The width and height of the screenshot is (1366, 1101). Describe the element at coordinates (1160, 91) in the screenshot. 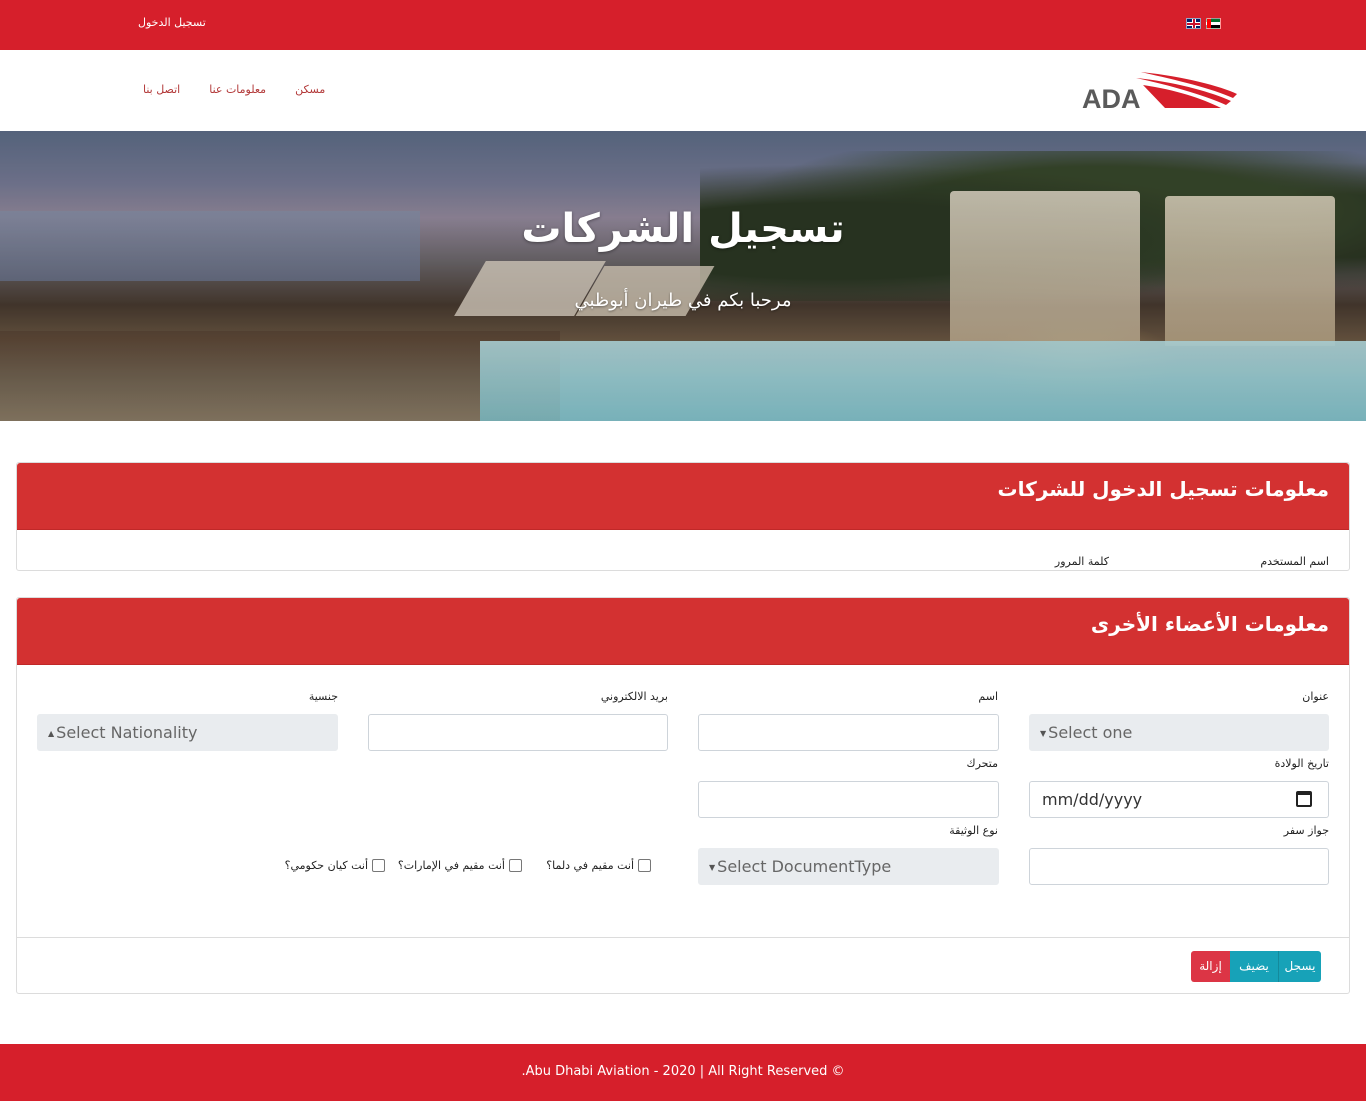

I see `ada-logo: ADA` at that location.